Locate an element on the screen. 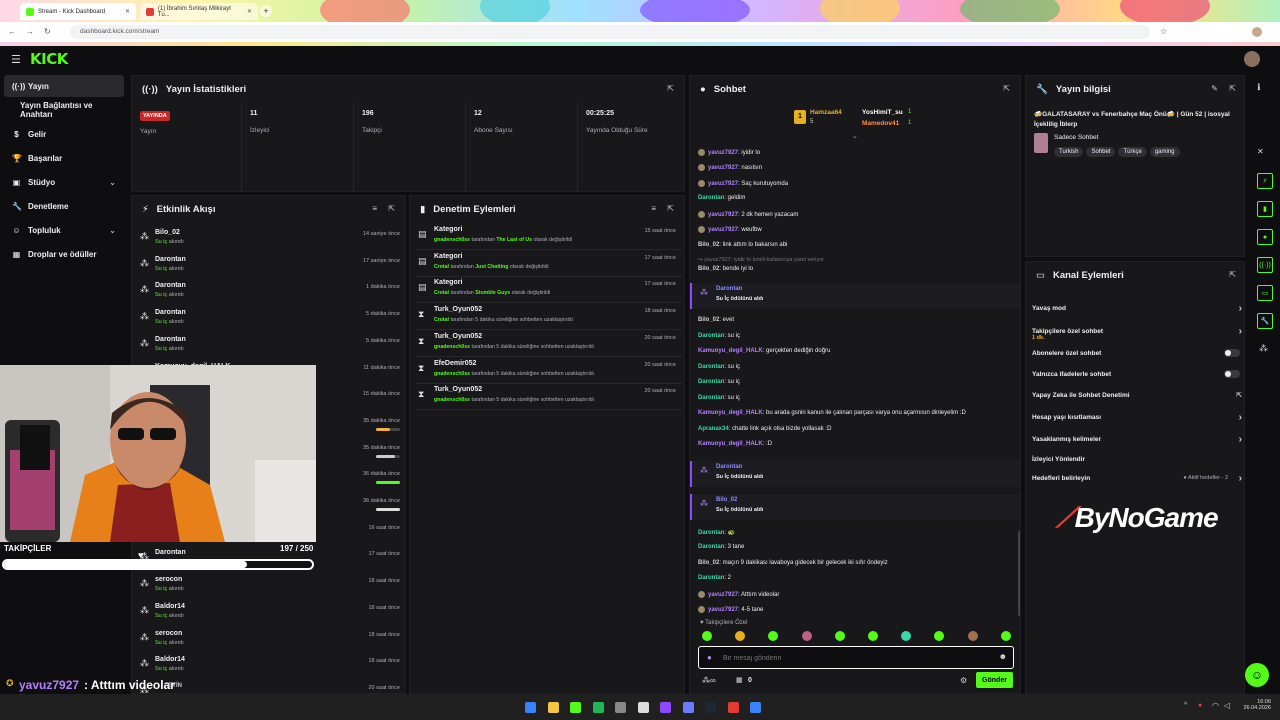 The height and width of the screenshot is (720, 1280). chat-message: Darontan: 3 tane is located at coordinates (721, 547).